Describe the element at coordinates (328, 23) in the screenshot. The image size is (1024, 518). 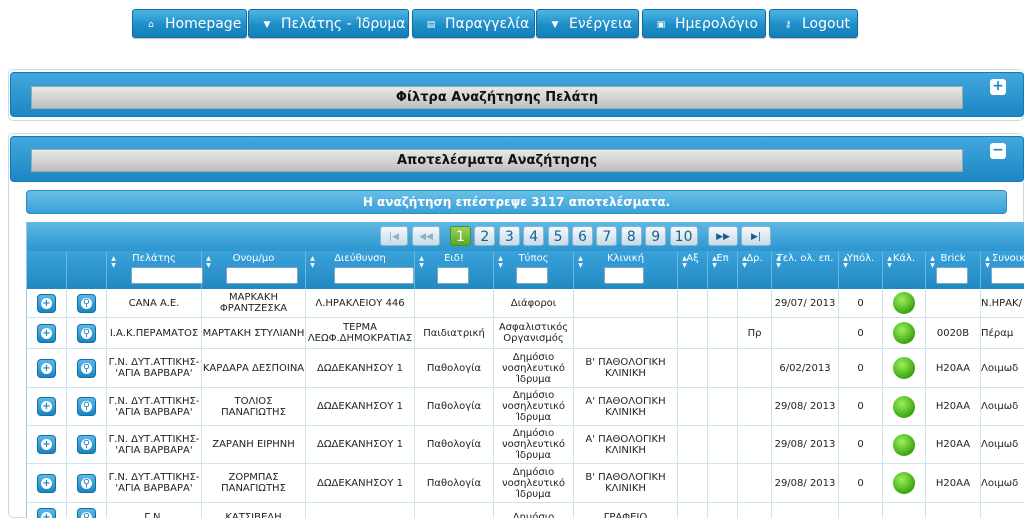
I see `client-institution-menu: ▼ Πελάτης - Ίδρυμα` at that location.